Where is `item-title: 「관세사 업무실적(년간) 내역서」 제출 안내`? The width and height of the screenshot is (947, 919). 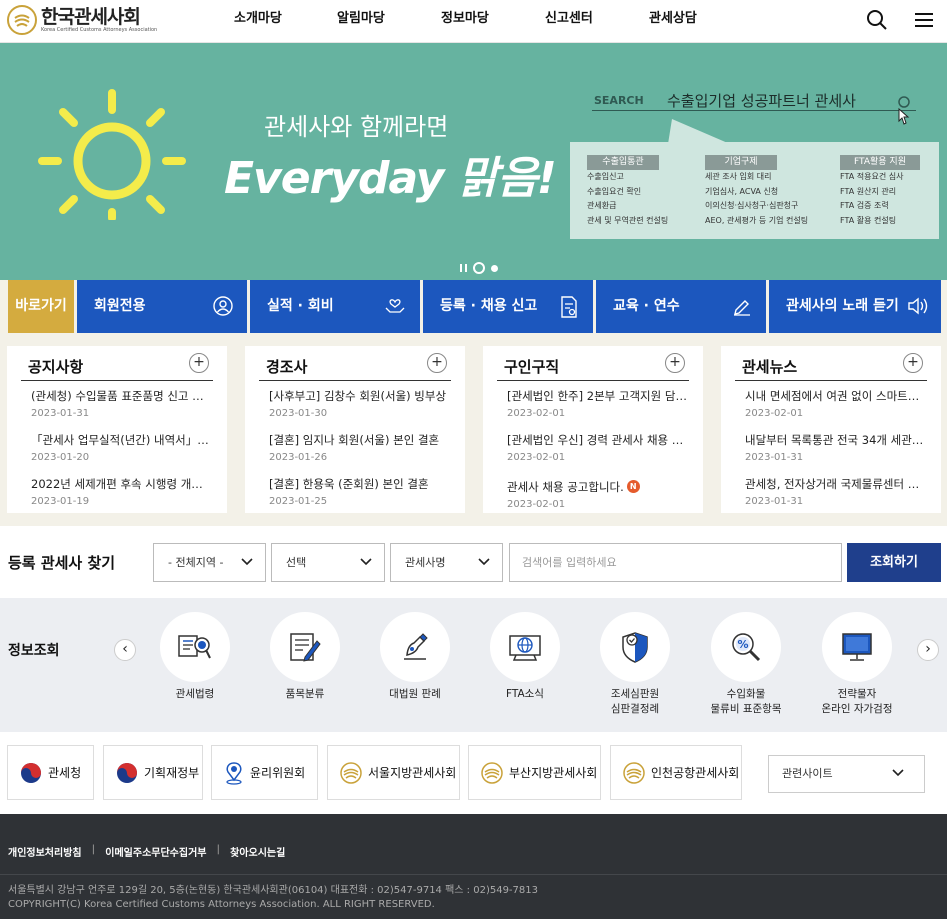 item-title: 「관세사 업무실적(년간) 내역서」 제출 안내 is located at coordinates (121, 440).